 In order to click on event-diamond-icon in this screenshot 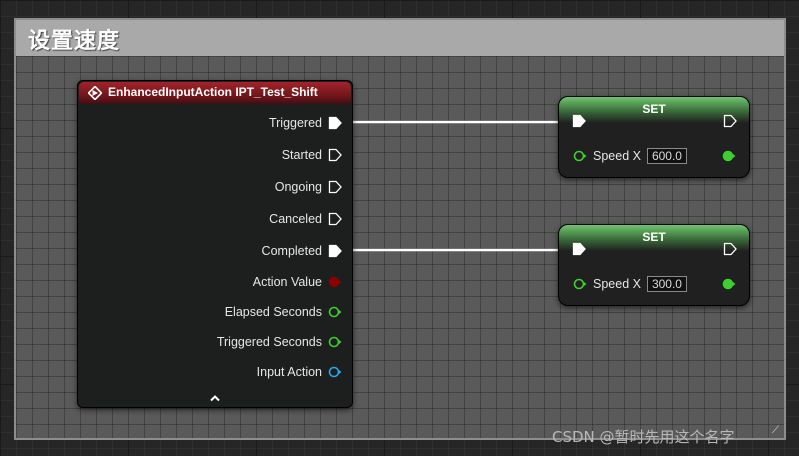, I will do `click(95, 93)`.